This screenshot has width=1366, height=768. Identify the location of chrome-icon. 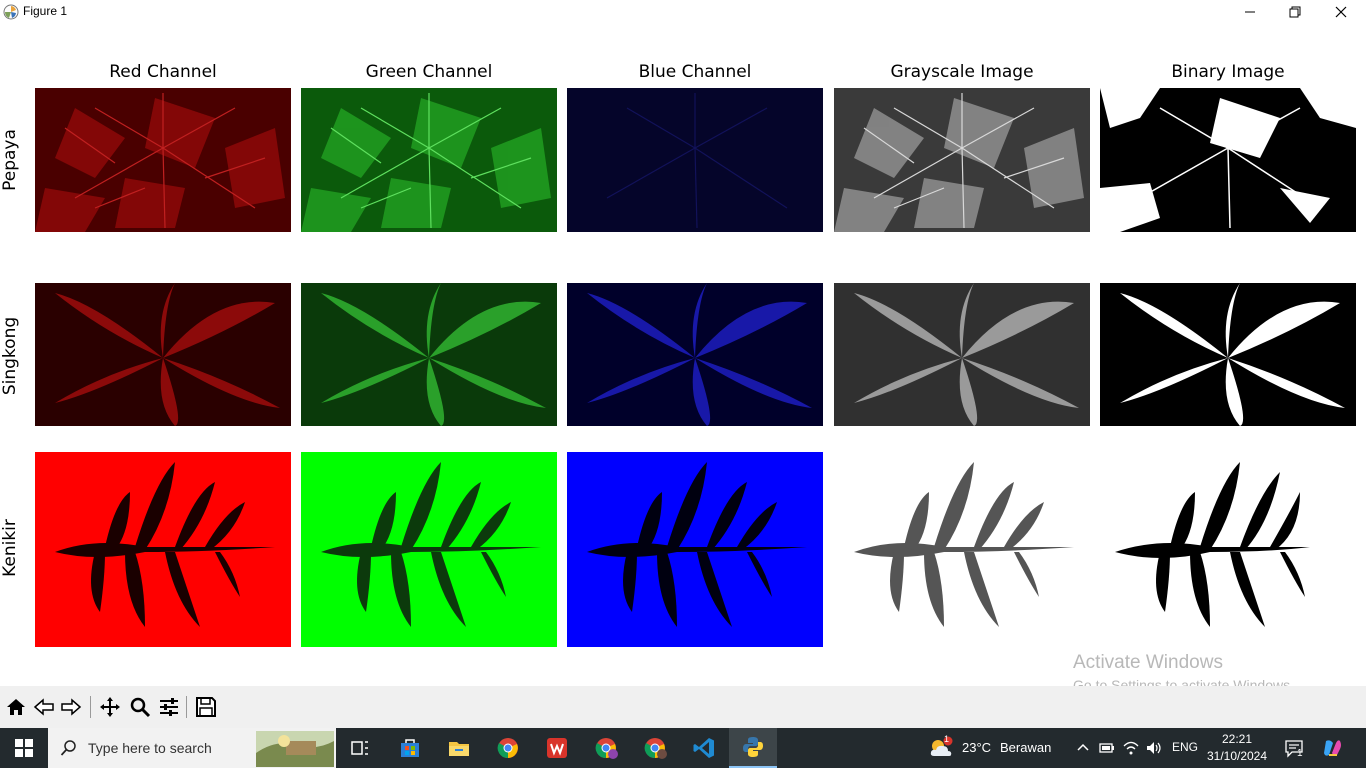
(507, 748).